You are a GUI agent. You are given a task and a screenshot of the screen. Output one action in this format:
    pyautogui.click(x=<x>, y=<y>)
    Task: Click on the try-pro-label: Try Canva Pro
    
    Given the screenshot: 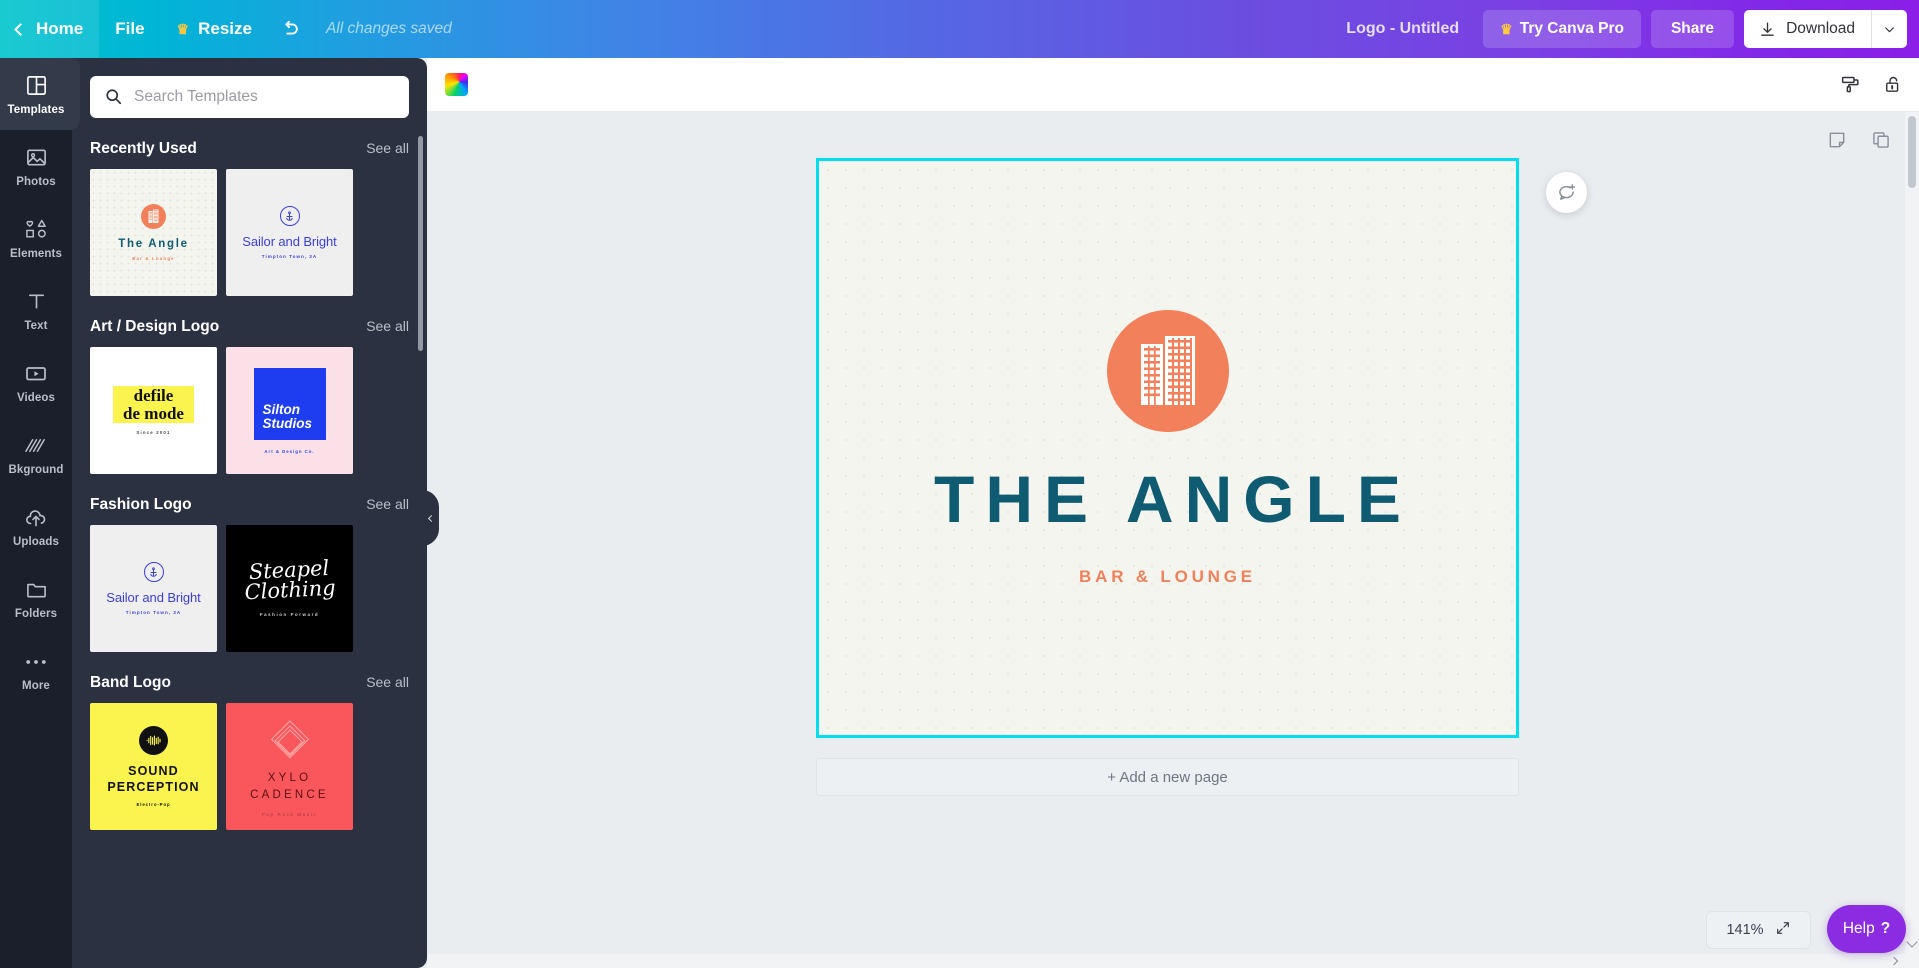 What is the action you would take?
    pyautogui.click(x=1571, y=28)
    